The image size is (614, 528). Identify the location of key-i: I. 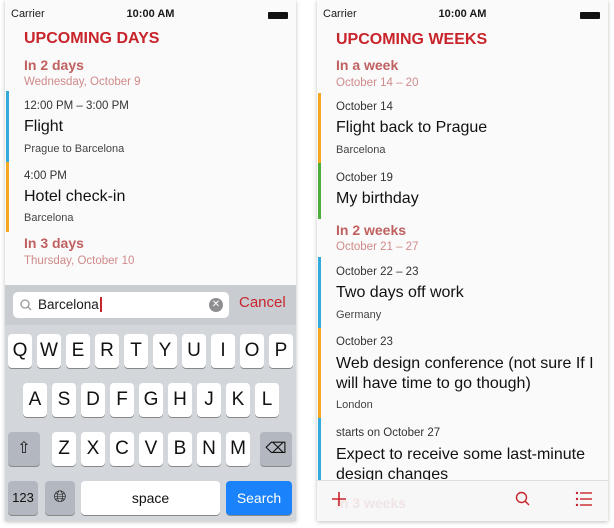
(223, 351).